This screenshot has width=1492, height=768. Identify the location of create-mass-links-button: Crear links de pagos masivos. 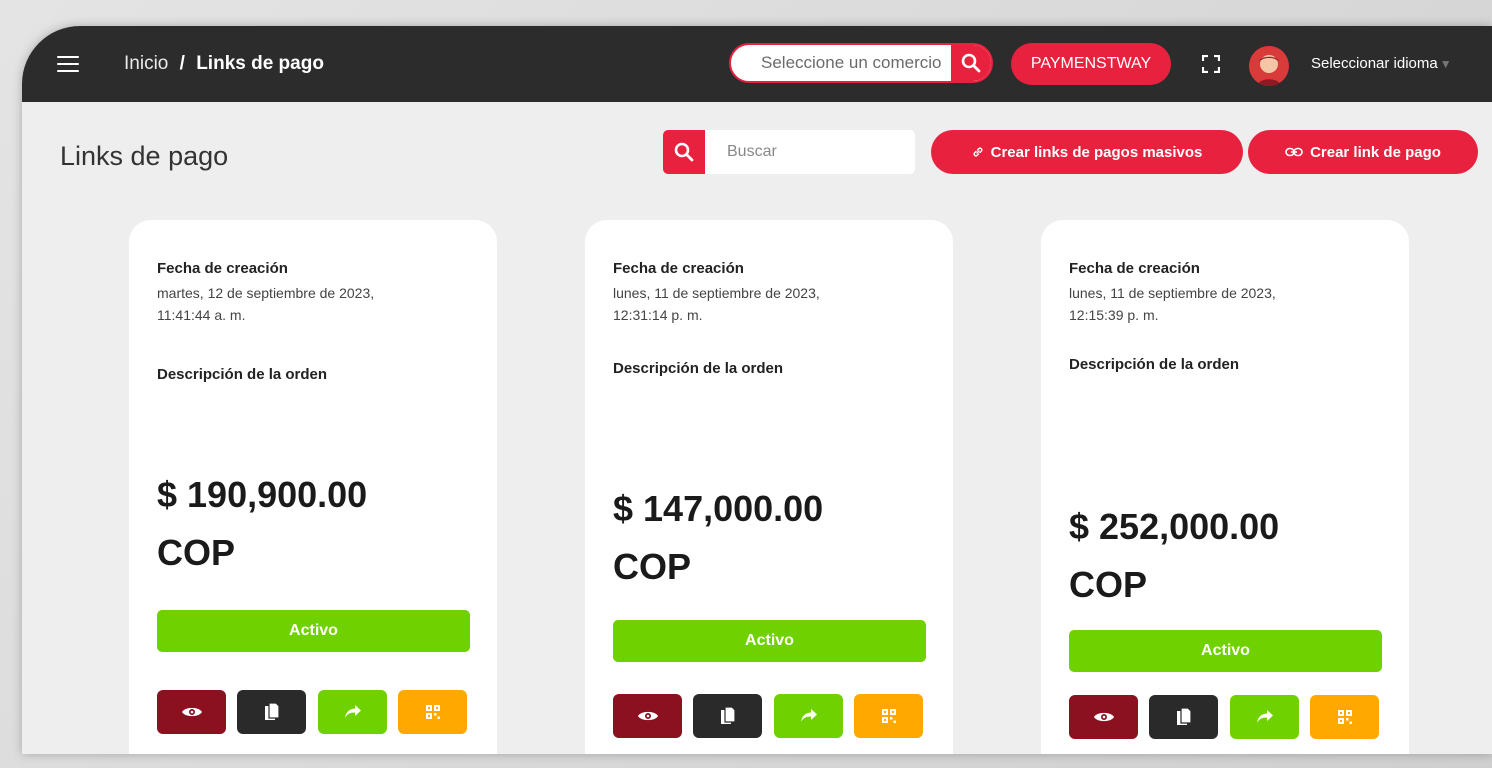
(1087, 152).